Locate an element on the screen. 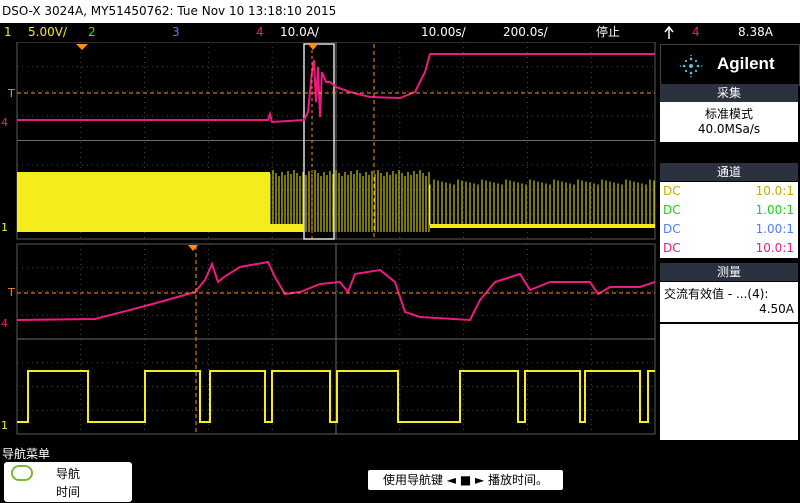 This screenshot has height=503, width=800. softkey-label-line1: 导航 is located at coordinates (68, 474).